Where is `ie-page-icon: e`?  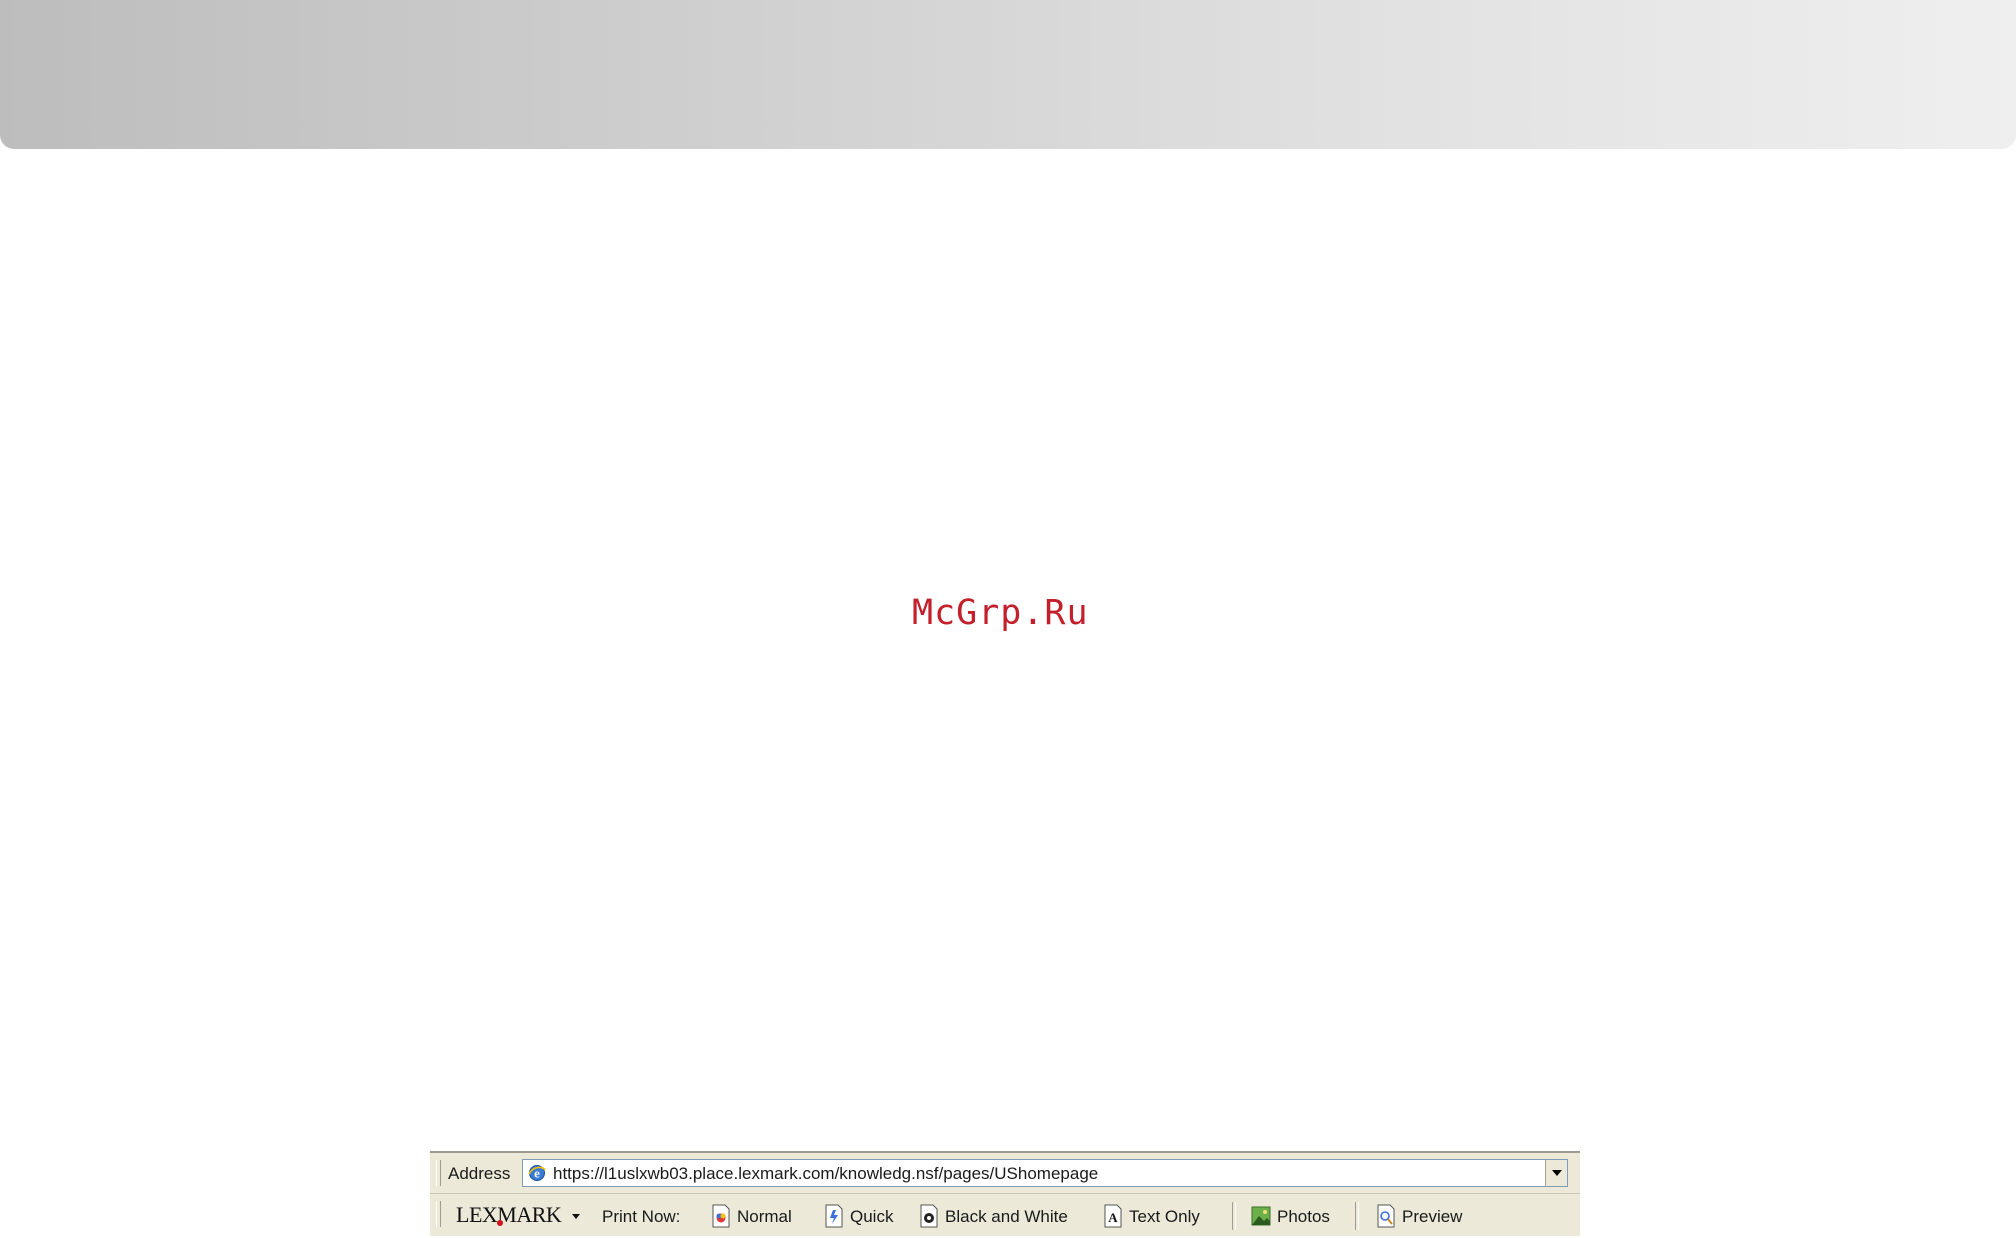
ie-page-icon: e is located at coordinates (537, 1173).